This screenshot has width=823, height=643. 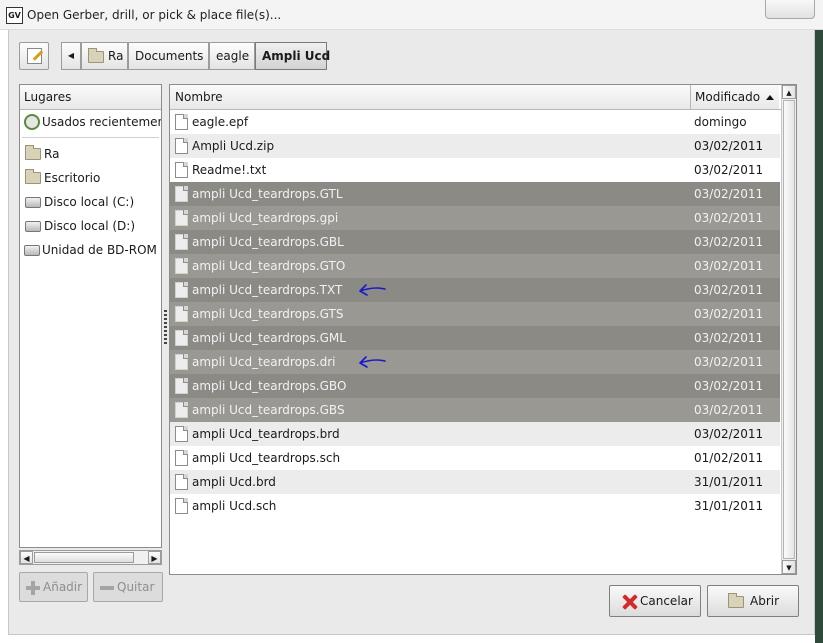 I want to click on file-row: ampli Ucd_teardrops.GTL 03/02/2011, so click(x=475, y=194).